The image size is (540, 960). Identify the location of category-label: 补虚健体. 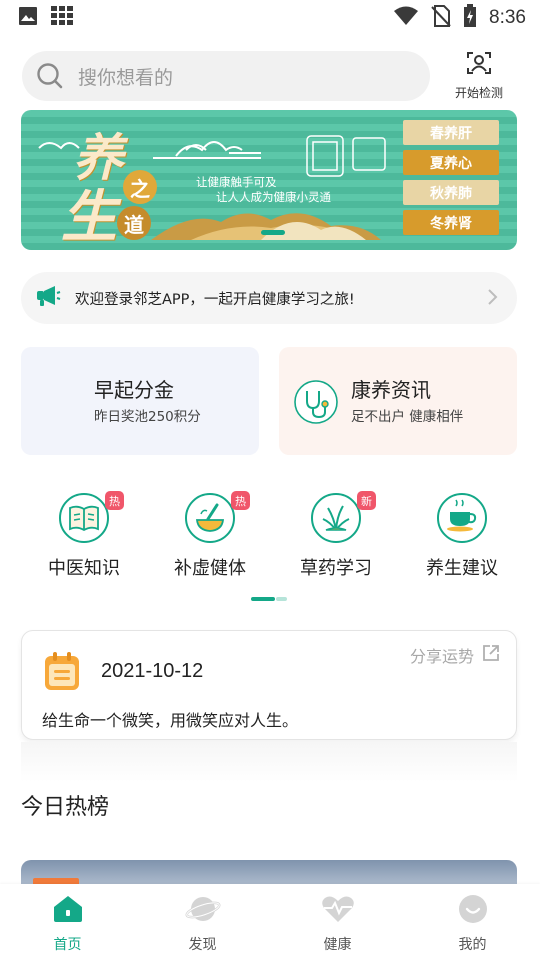
(210, 568).